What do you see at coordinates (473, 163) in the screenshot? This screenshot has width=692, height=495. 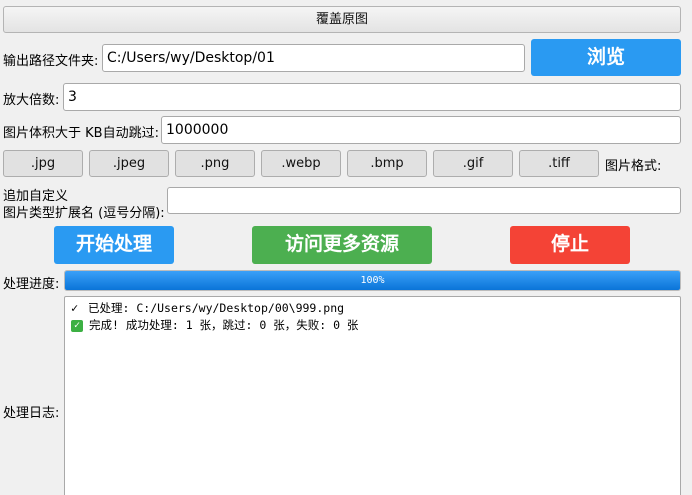 I see `format-gif-button: .gif` at bounding box center [473, 163].